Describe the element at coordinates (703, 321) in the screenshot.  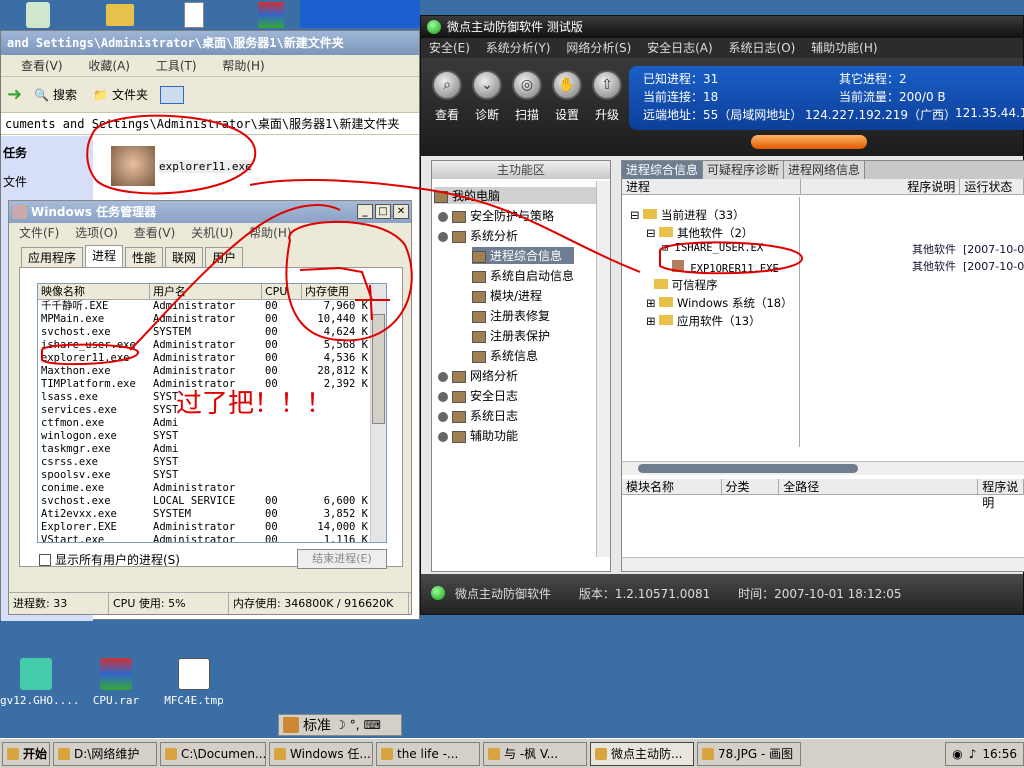
I see `tree-applications: ⊞ 应用软件（13）` at that location.